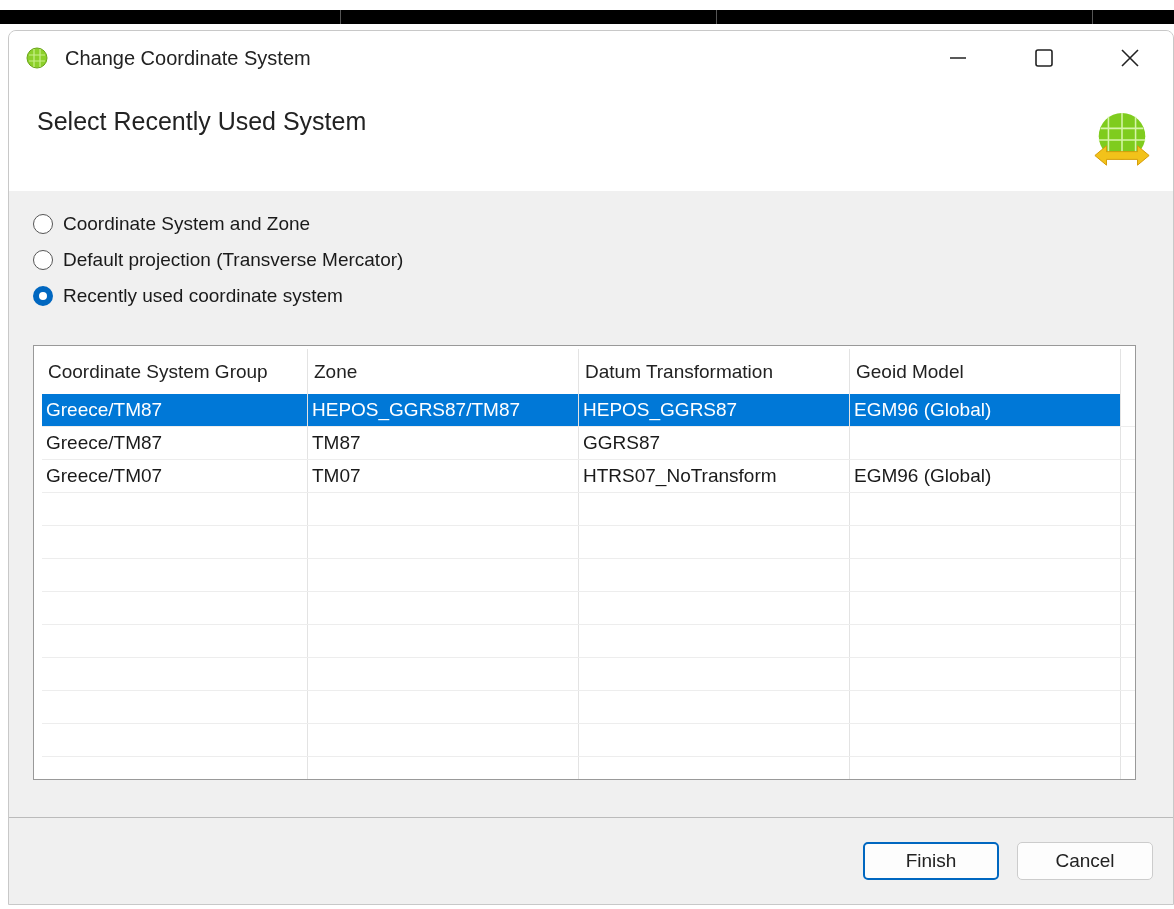  I want to click on globe-icon, so click(37, 58).